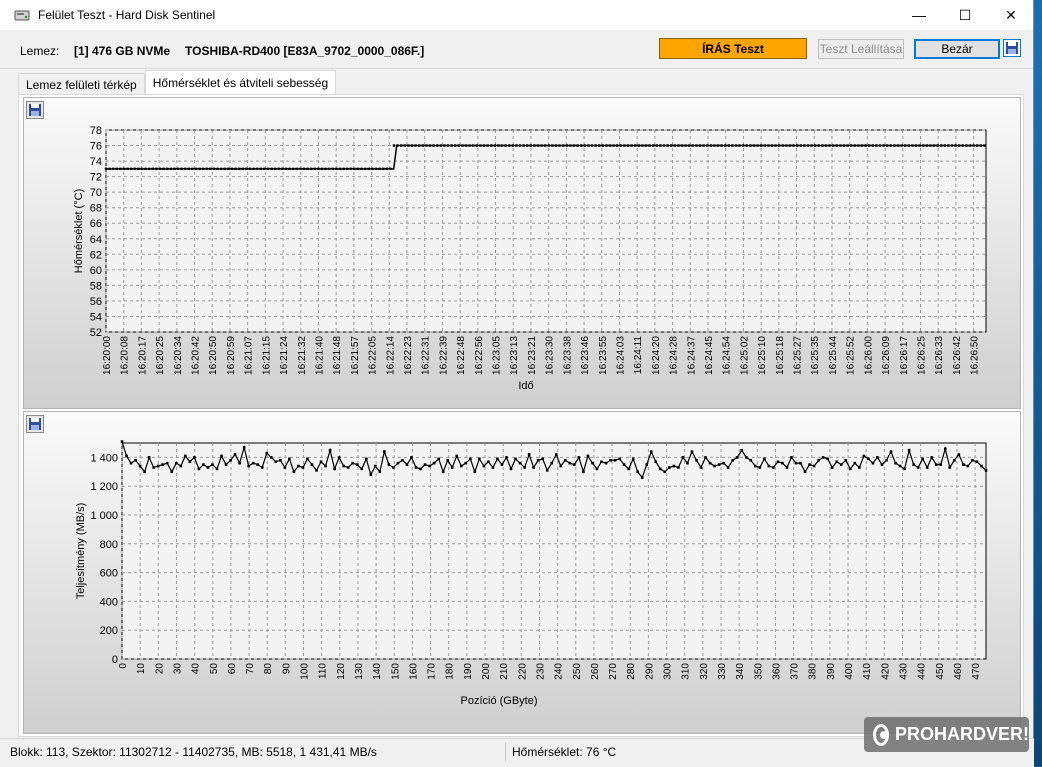  What do you see at coordinates (125, 355) in the screenshot?
I see `x-tick-label: 16:20:08` at bounding box center [125, 355].